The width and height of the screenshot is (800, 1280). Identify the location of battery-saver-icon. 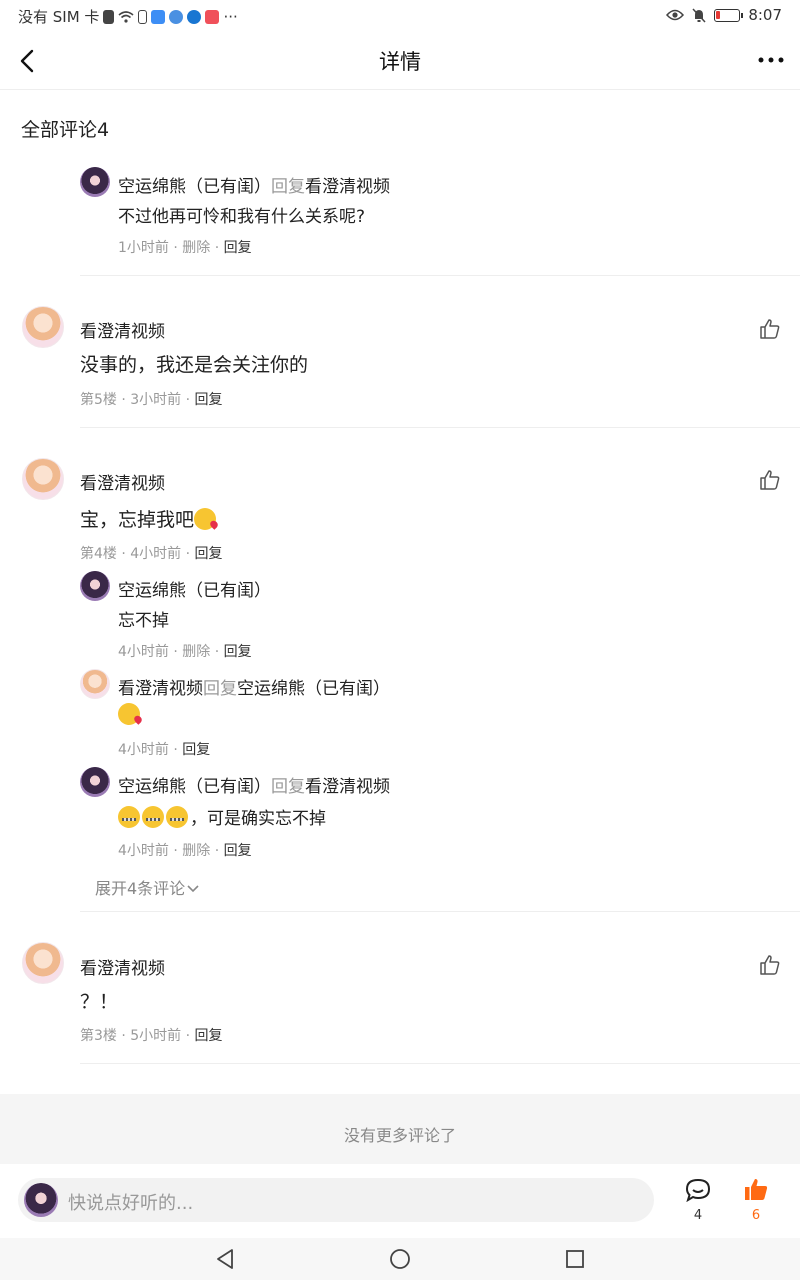
(143, 16).